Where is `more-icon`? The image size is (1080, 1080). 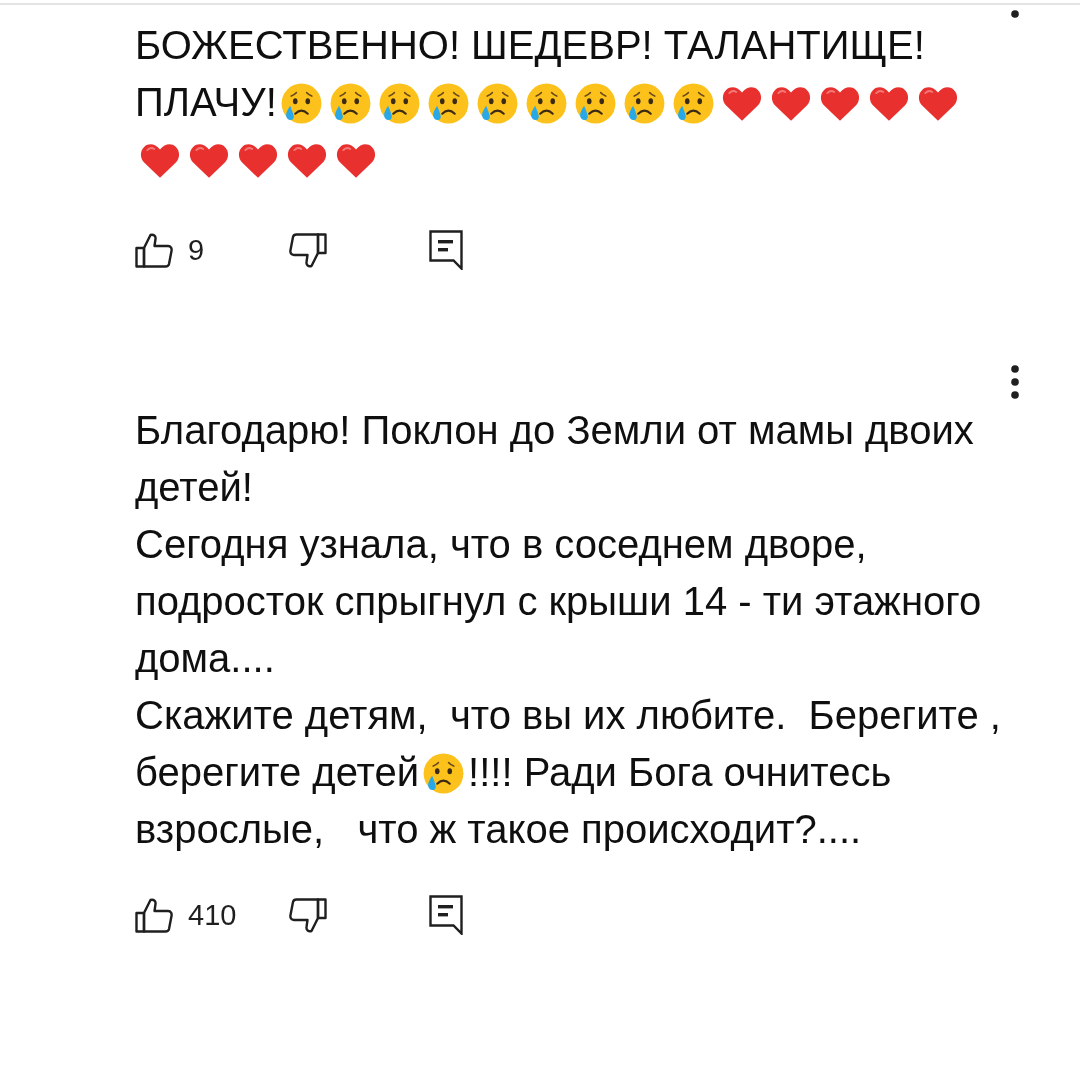
more-icon is located at coordinates (1015, 382).